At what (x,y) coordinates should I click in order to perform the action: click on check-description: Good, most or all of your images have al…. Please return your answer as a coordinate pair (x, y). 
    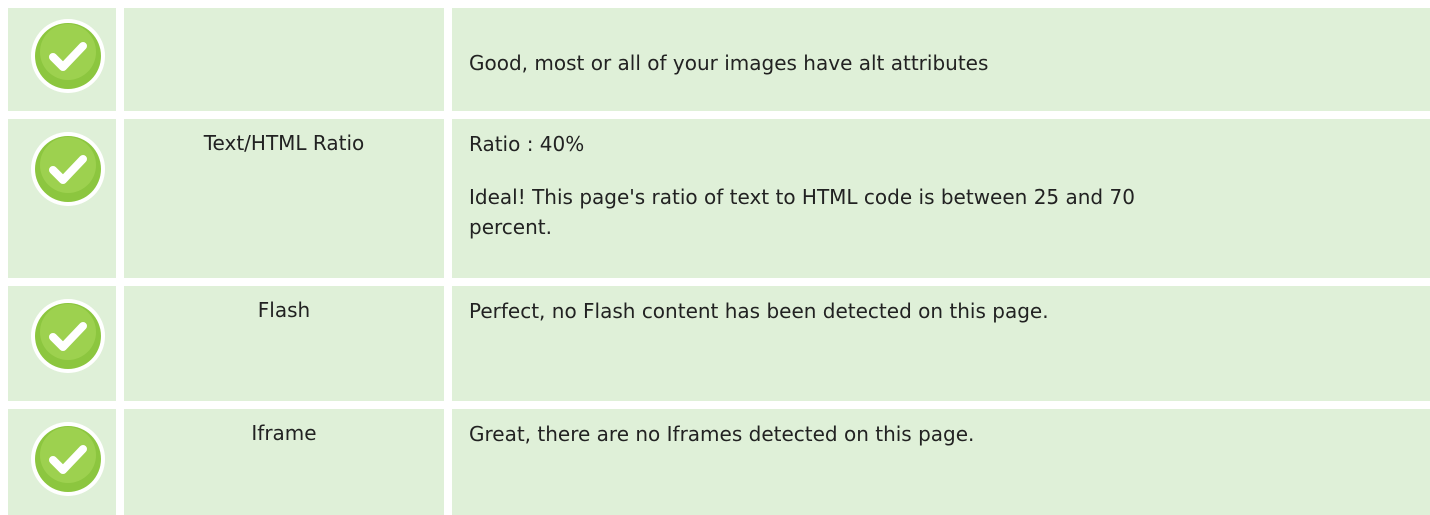
    Looking at the image, I should click on (729, 63).